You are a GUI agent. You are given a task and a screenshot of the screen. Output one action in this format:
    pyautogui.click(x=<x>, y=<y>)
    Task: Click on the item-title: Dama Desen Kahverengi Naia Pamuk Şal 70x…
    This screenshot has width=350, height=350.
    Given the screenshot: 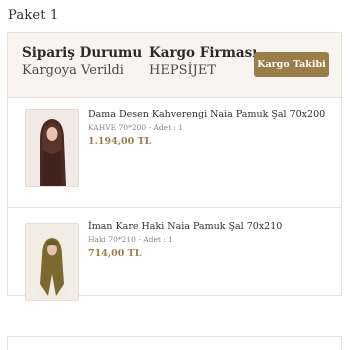 What is the action you would take?
    pyautogui.click(x=206, y=114)
    